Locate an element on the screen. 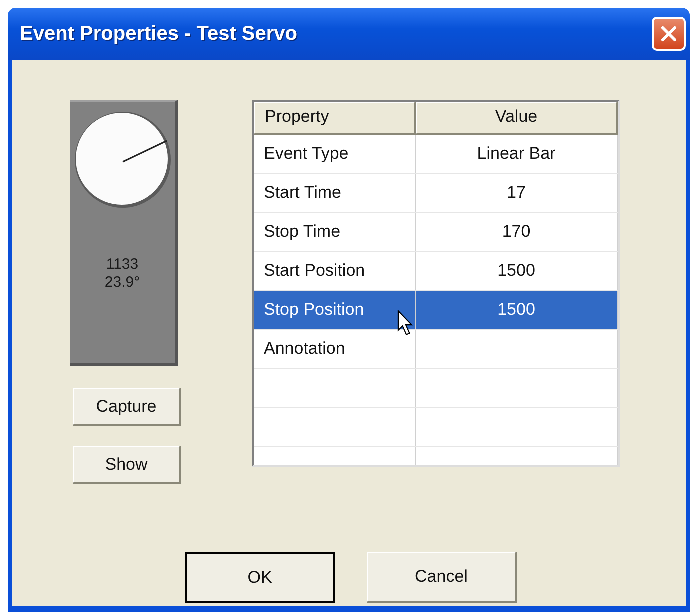 The image size is (694, 612). table-row: Stop Time 170 is located at coordinates (436, 232).